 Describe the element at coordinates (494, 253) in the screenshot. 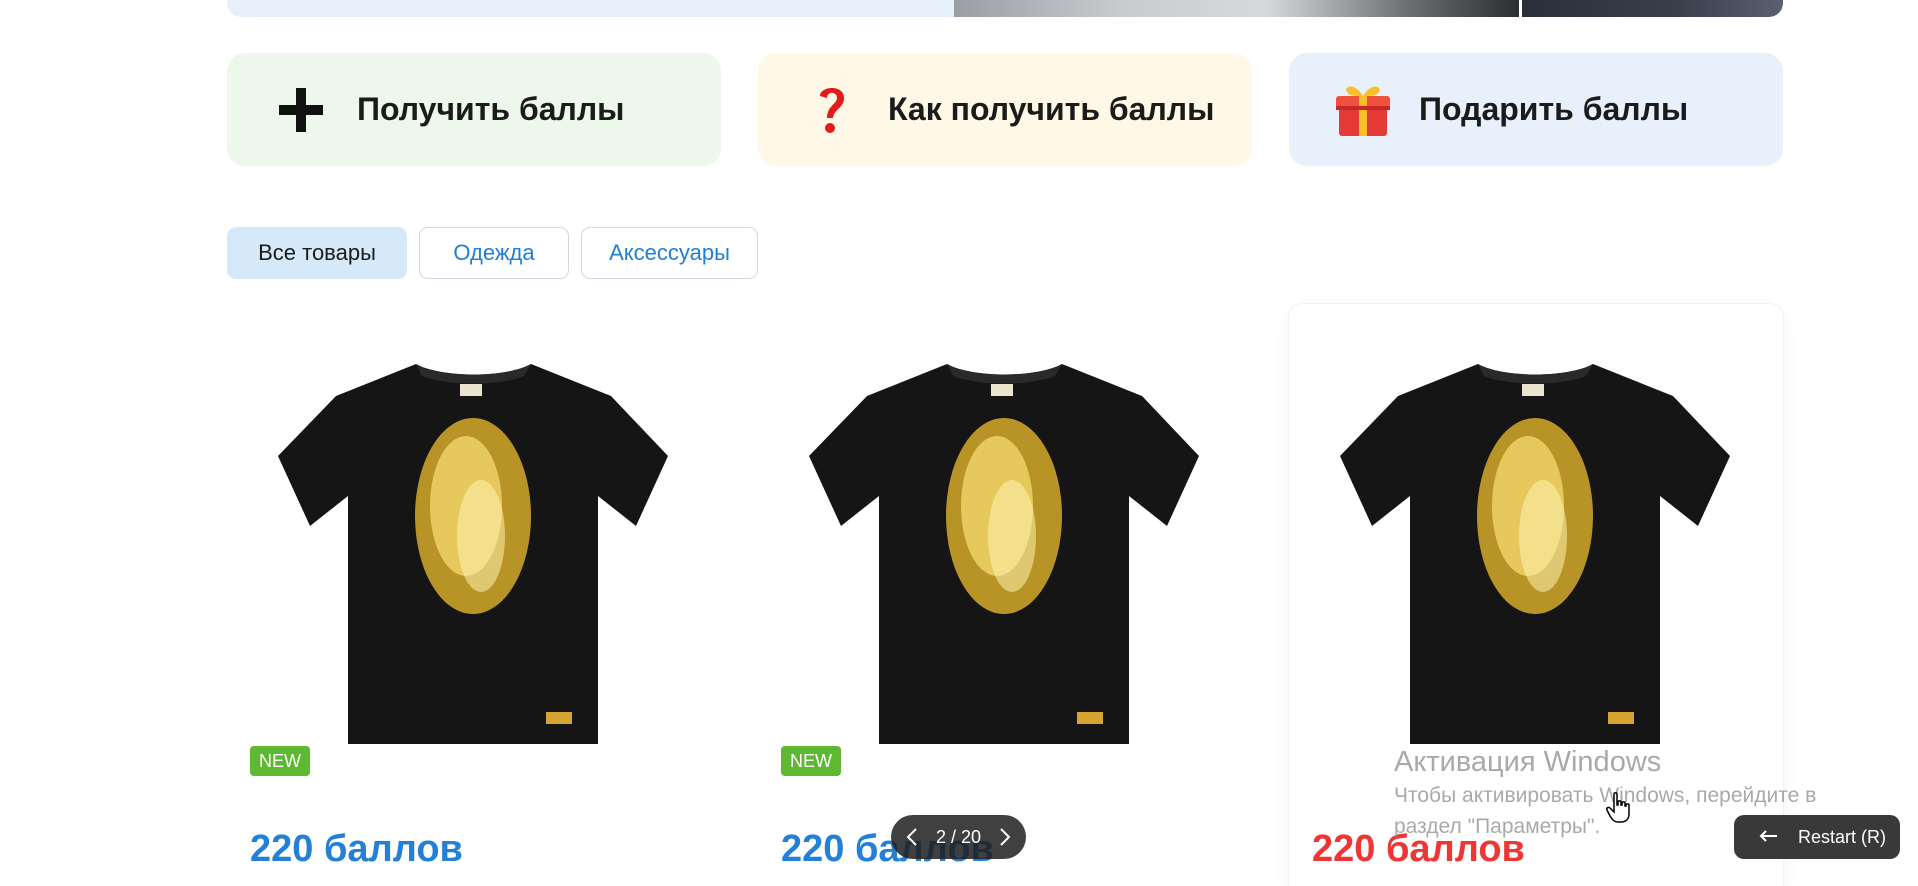

I see `filter-tab-clothes: Одежда` at that location.